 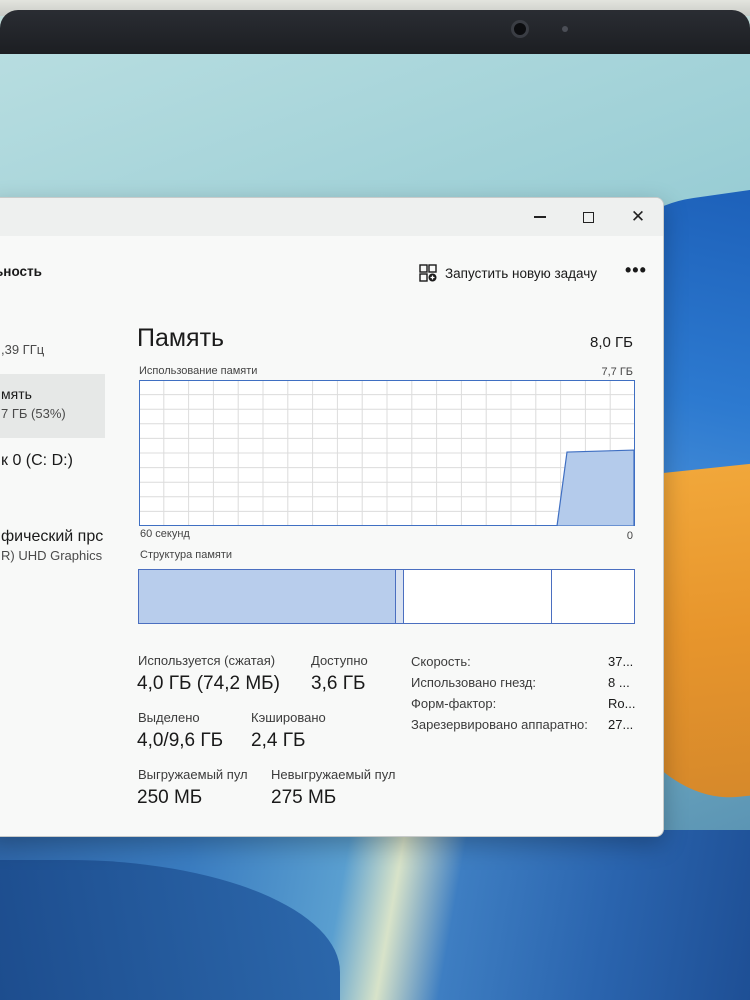 I want to click on laptop-bezel, so click(x=375, y=32).